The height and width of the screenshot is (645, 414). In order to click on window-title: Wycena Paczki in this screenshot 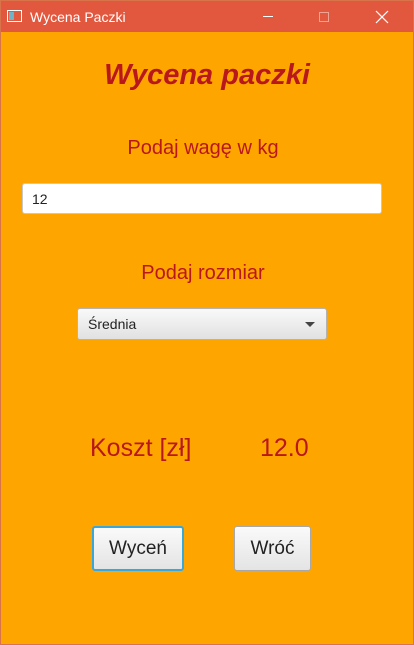, I will do `click(78, 17)`.